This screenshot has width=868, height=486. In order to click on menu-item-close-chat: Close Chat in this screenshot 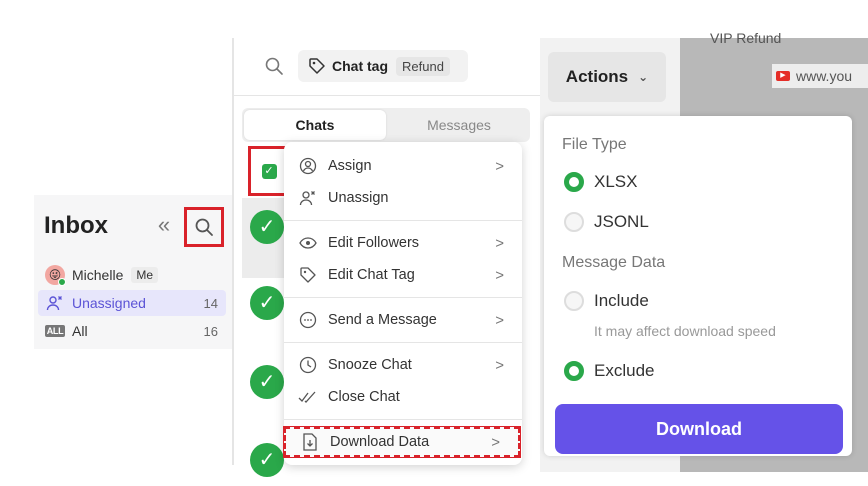, I will do `click(403, 397)`.